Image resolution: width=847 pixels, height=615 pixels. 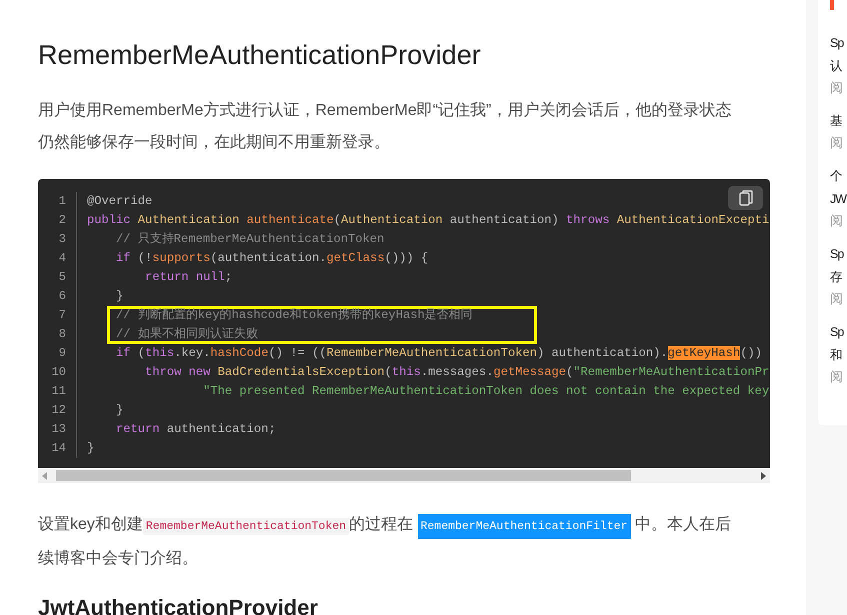 I want to click on article-link: 个 JW, so click(x=838, y=188).